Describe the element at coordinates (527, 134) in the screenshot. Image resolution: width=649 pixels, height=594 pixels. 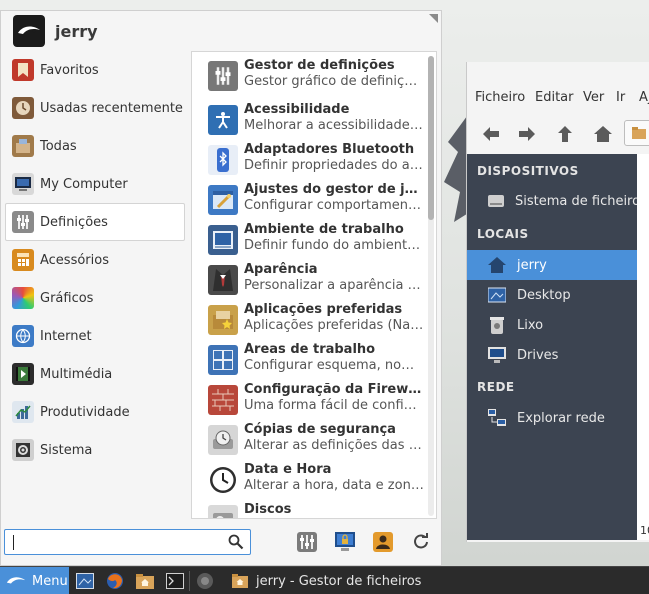
I see `forward-arrow-icon` at that location.